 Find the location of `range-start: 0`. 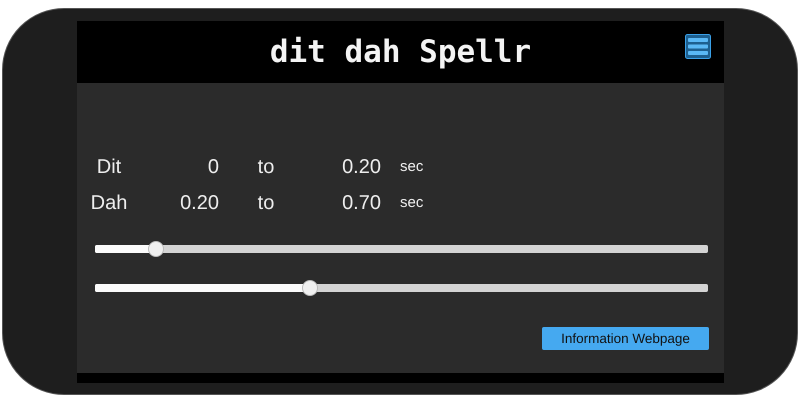

range-start: 0 is located at coordinates (212, 167).